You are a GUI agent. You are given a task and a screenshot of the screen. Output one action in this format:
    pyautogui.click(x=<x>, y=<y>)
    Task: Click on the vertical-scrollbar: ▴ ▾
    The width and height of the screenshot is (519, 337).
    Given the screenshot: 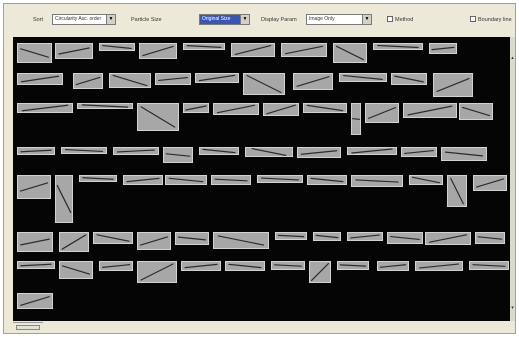 What is the action you would take?
    pyautogui.click(x=512, y=179)
    